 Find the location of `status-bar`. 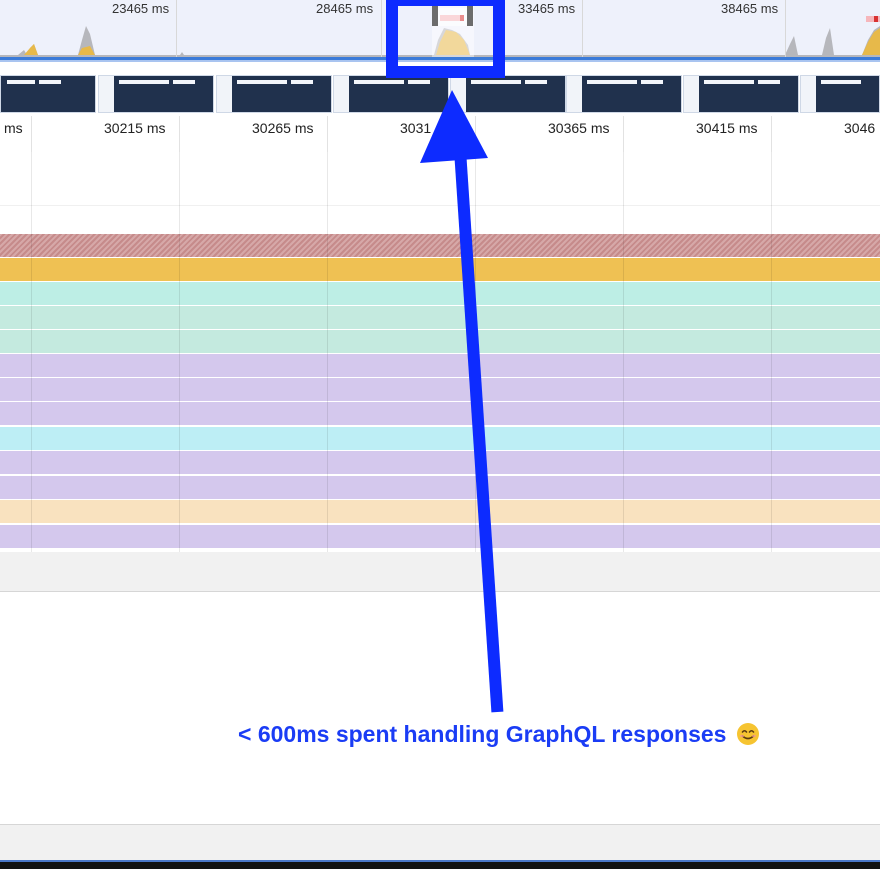

status-bar is located at coordinates (440, 864).